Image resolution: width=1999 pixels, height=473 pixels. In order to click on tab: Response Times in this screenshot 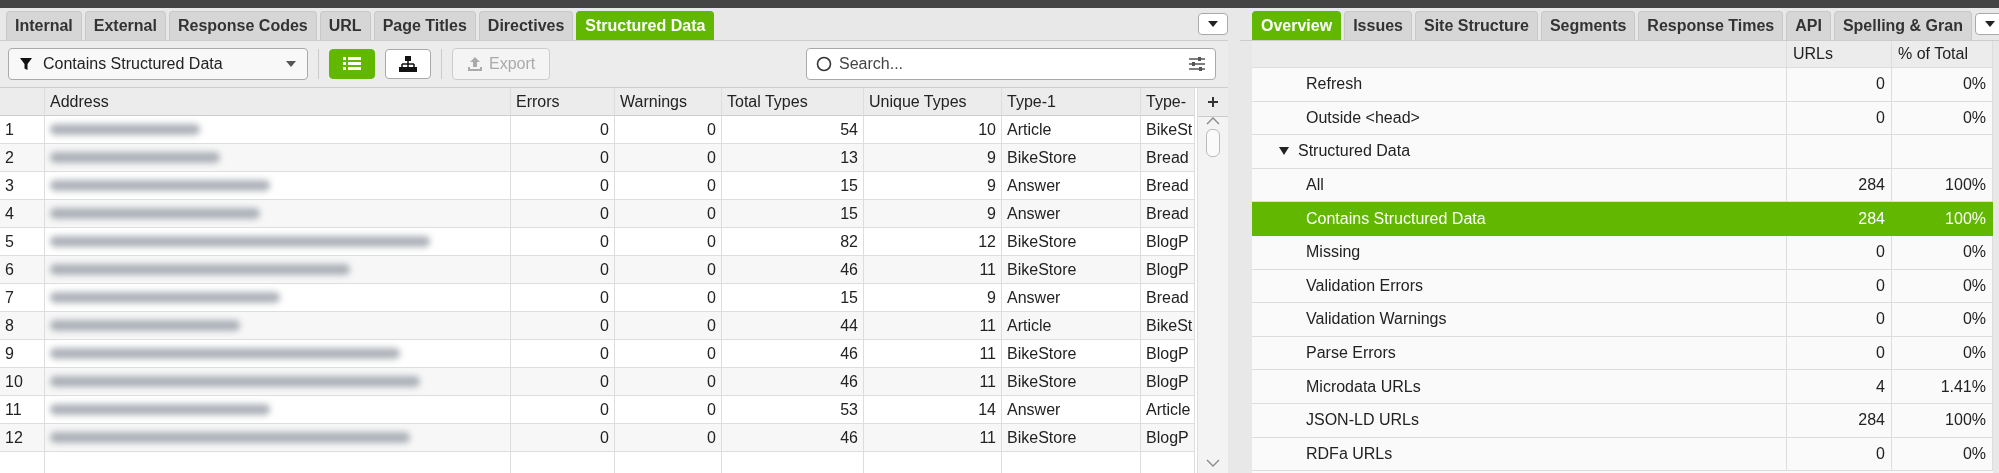, I will do `click(1711, 25)`.